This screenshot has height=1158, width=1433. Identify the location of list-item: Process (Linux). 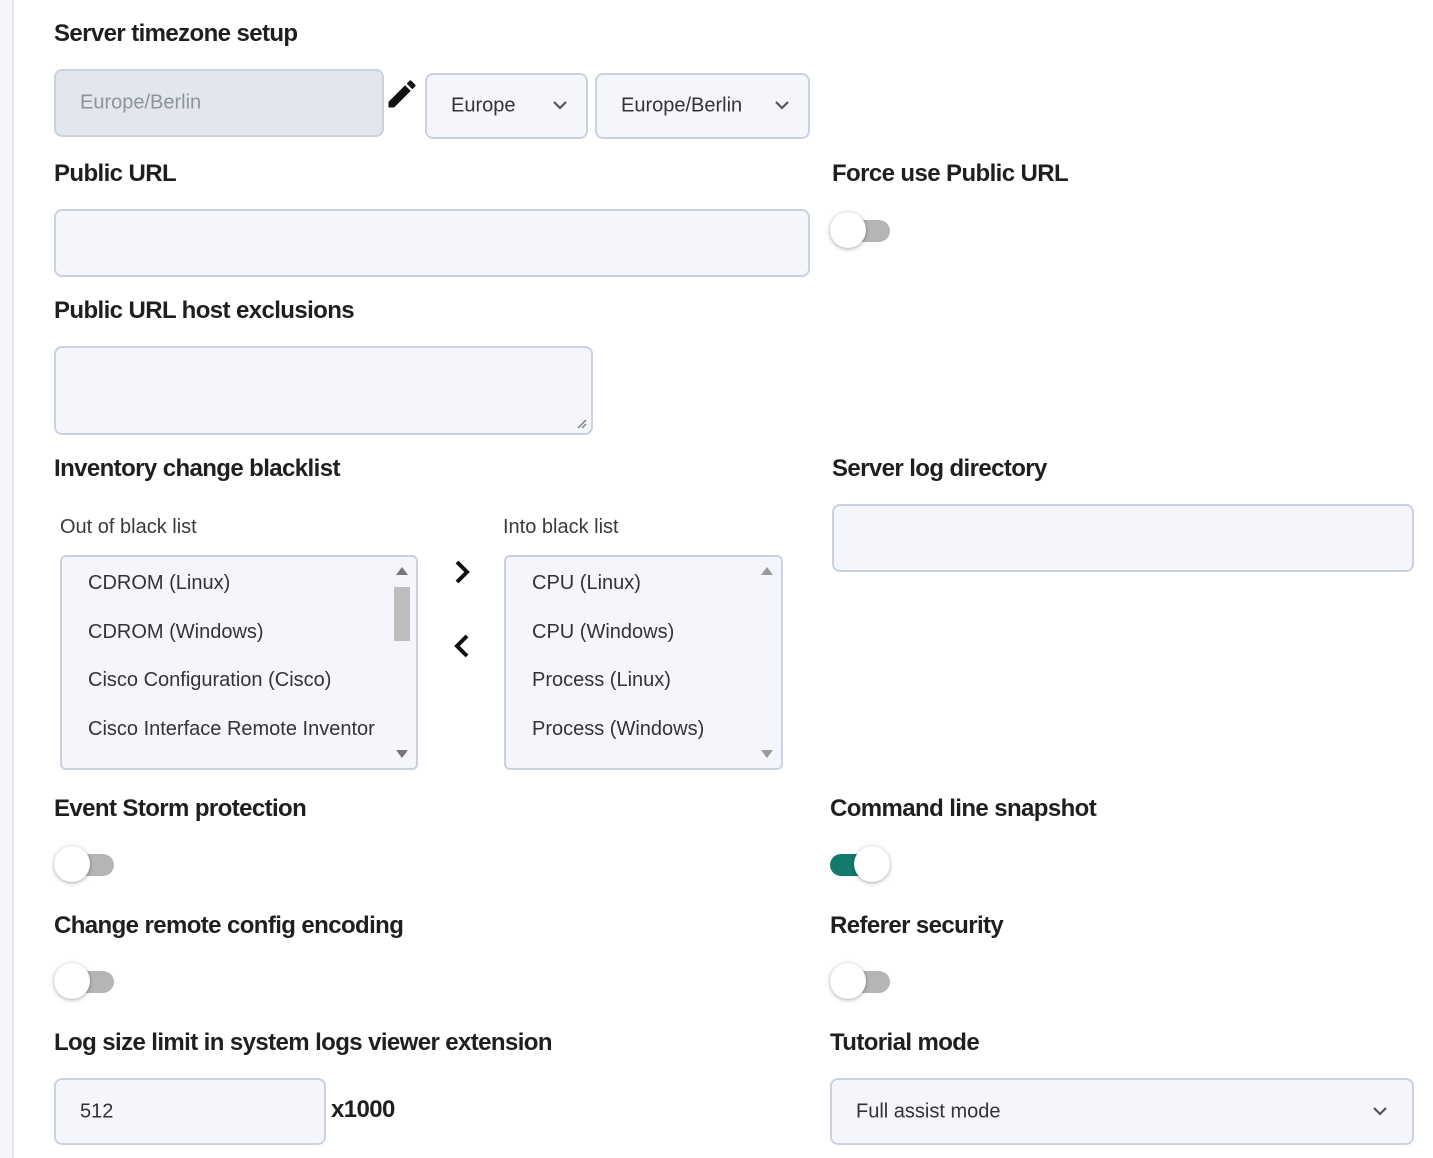
(601, 680).